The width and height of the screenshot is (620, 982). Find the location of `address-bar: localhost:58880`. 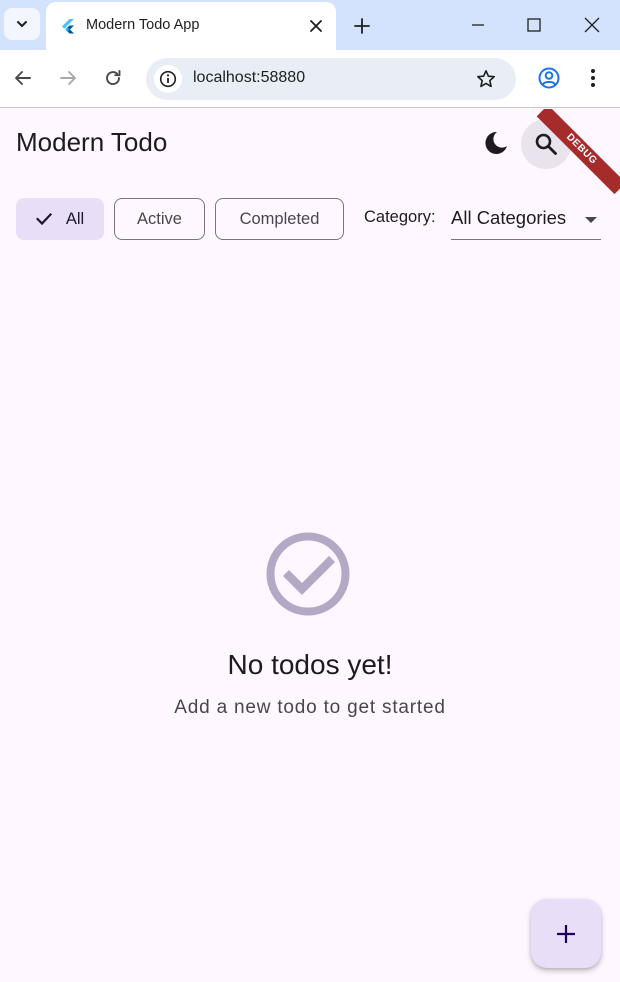

address-bar: localhost:58880 is located at coordinates (331, 79).